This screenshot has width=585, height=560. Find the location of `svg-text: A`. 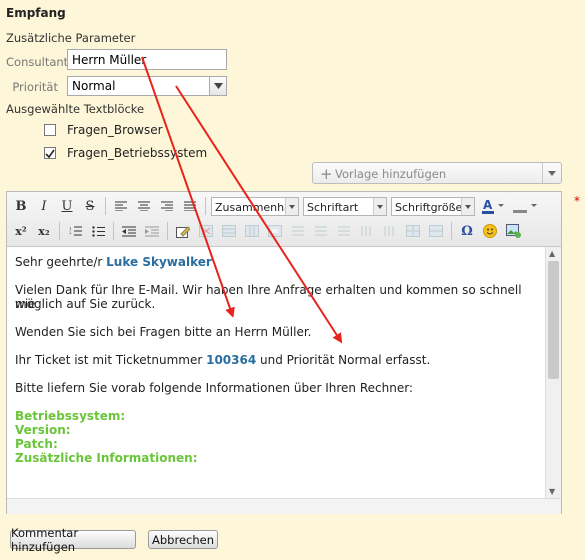

svg-text: A is located at coordinates (488, 205).